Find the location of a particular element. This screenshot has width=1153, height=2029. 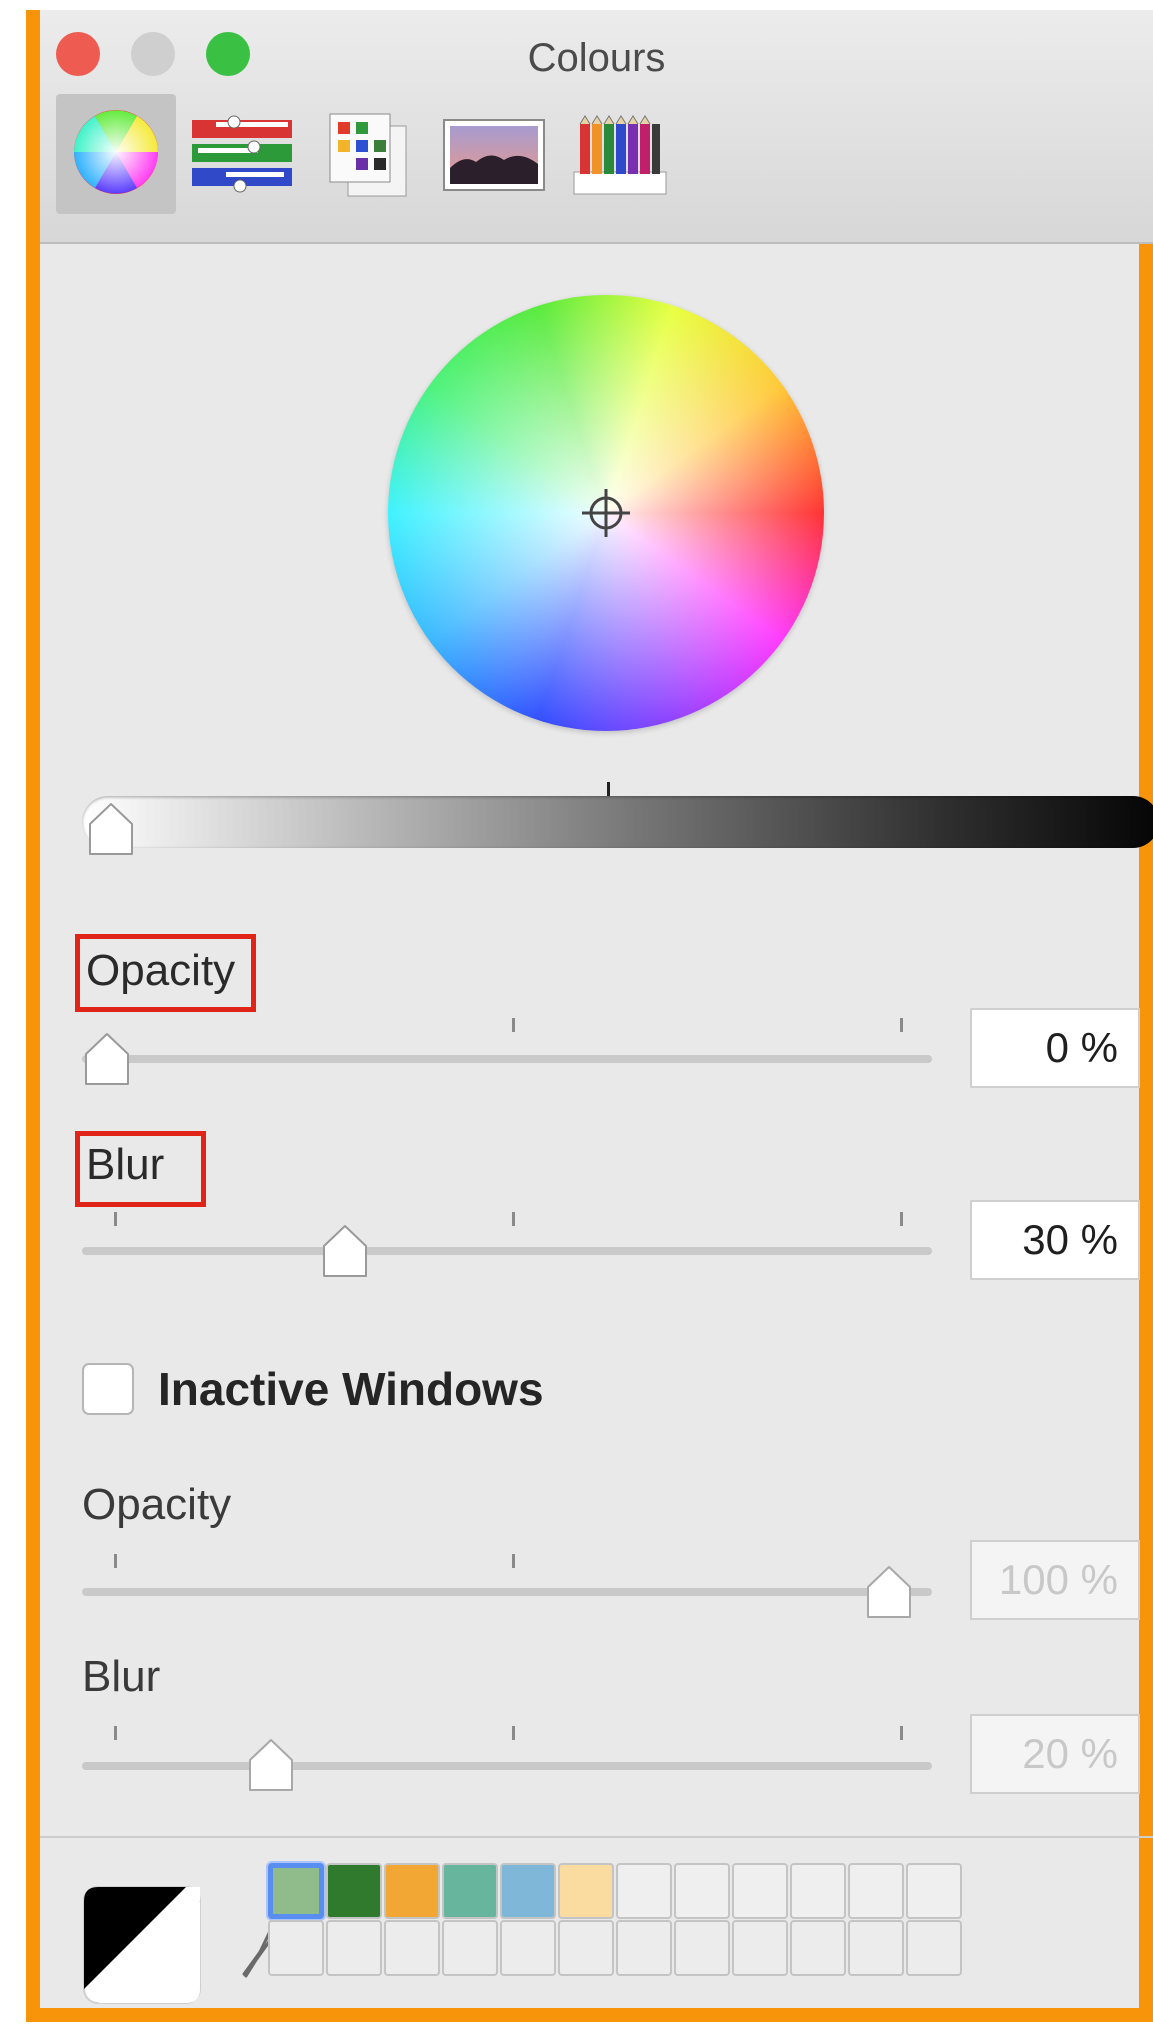

inactive-opacity-slider is located at coordinates (507, 1592).